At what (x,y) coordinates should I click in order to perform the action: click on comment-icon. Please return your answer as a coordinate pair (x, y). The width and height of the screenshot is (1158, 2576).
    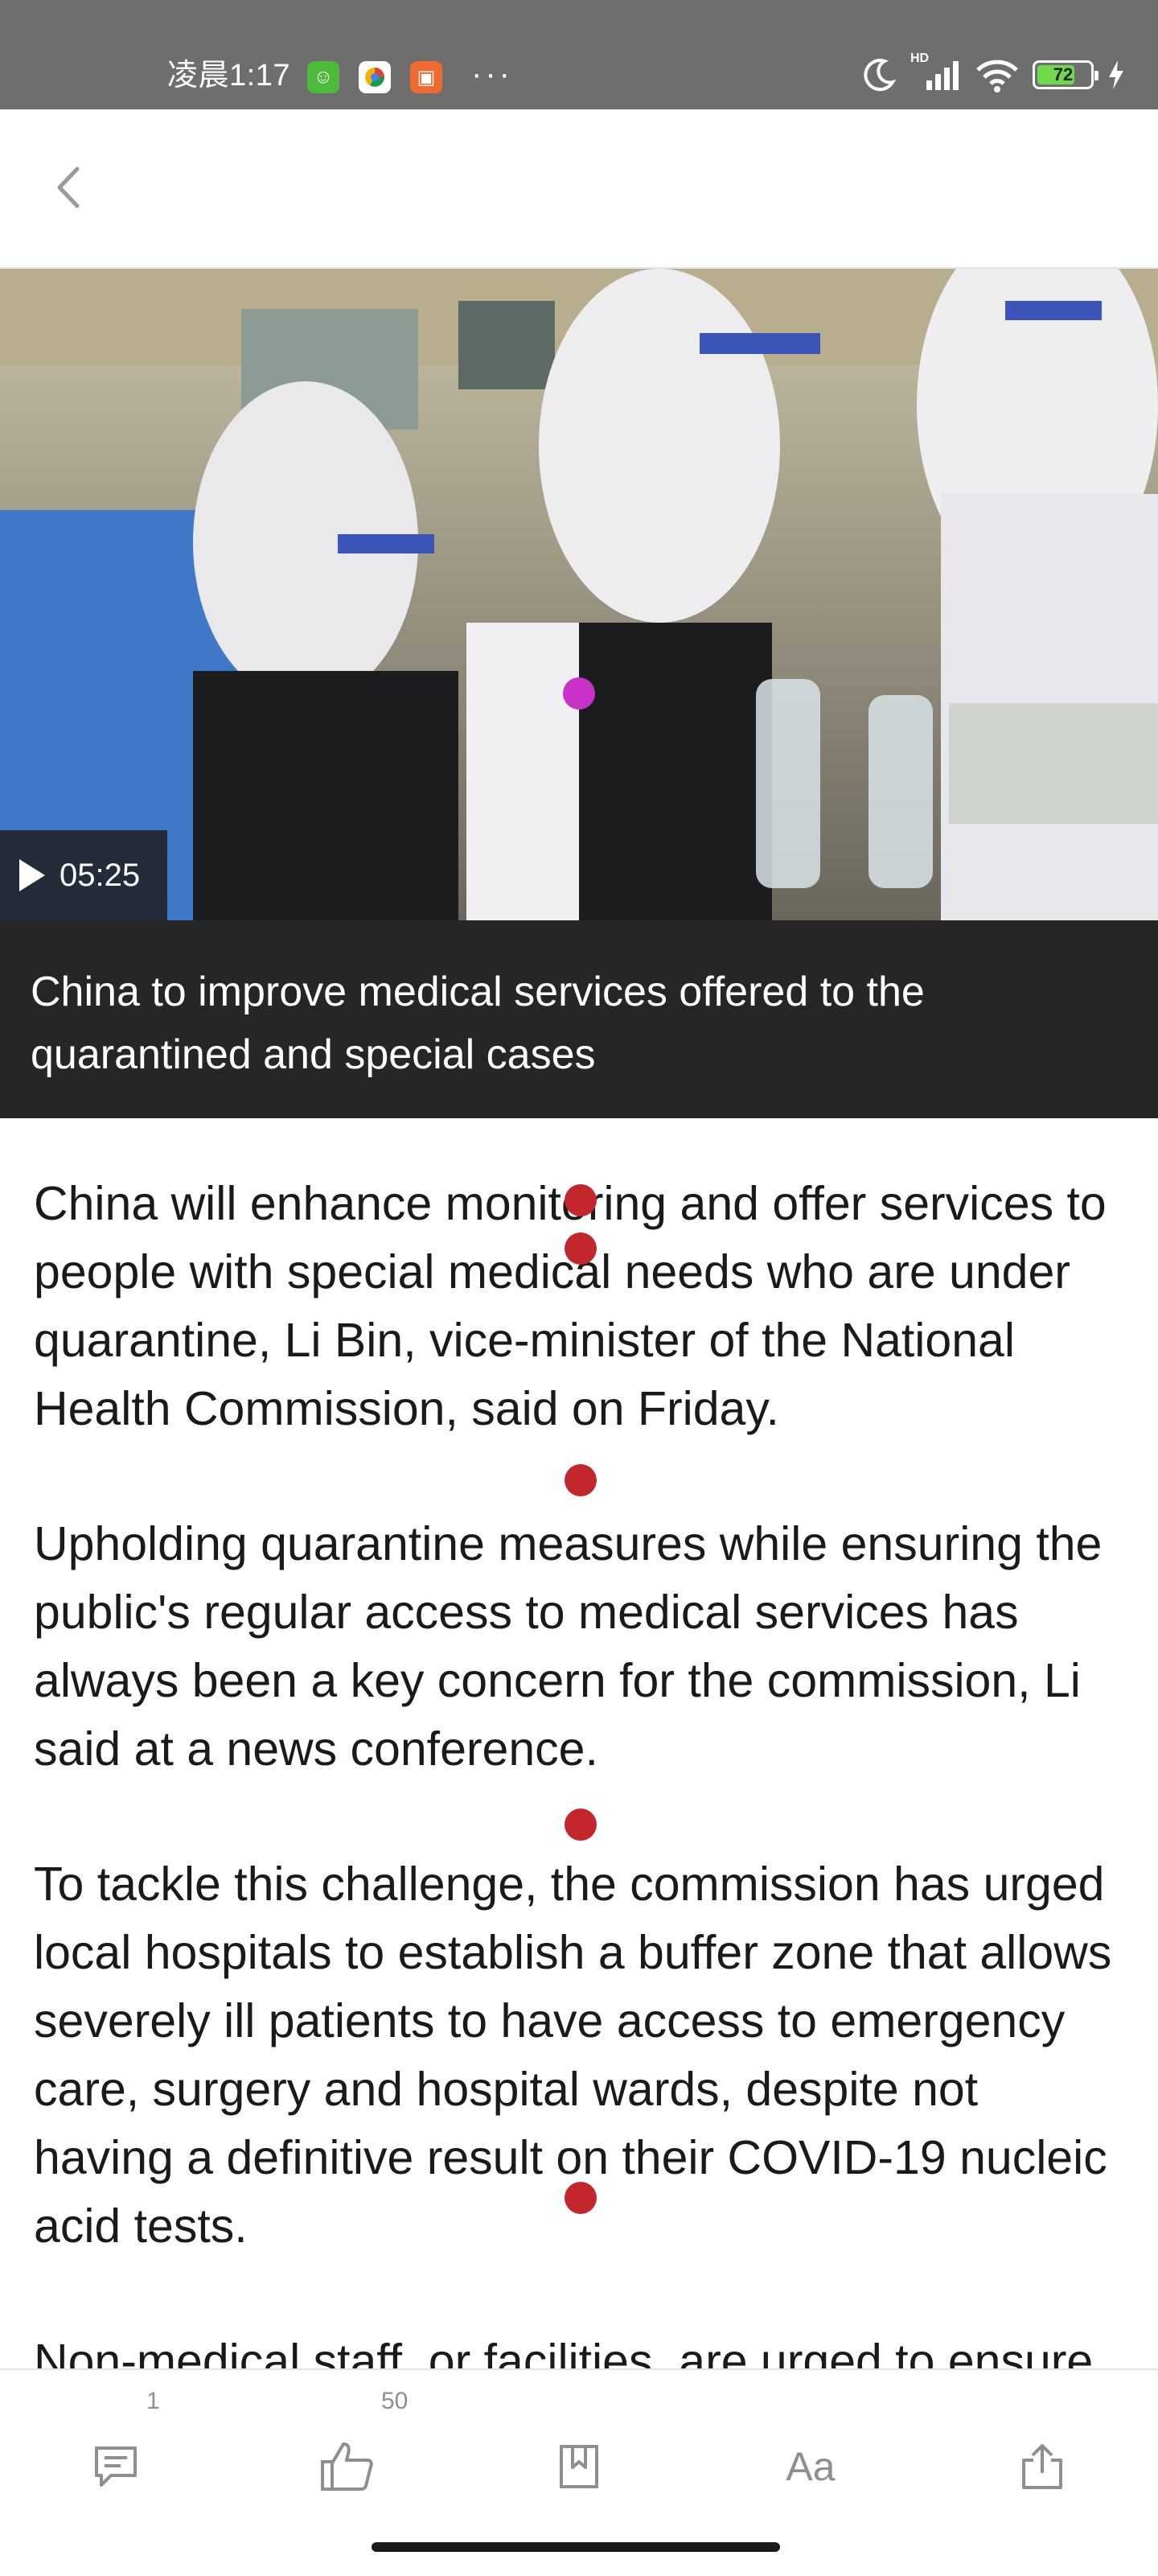
    Looking at the image, I should click on (116, 2466).